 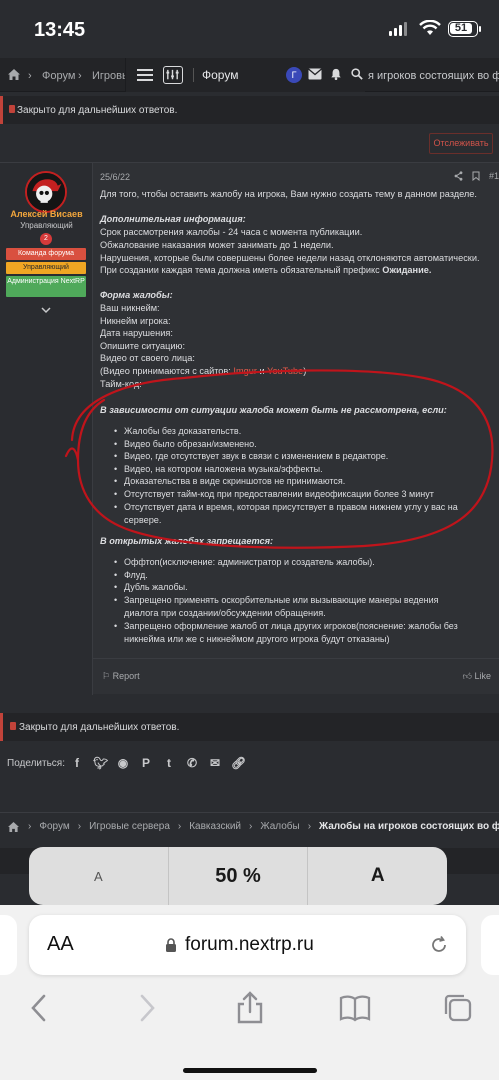 What do you see at coordinates (100, 763) in the screenshot?
I see `twitter-icon: 🐦︎` at bounding box center [100, 763].